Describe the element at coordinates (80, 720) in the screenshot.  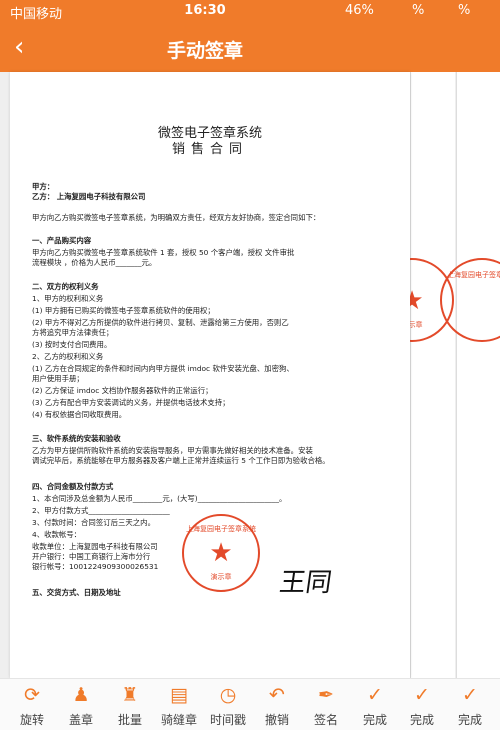
I see `toolbar-label: 盖章` at that location.